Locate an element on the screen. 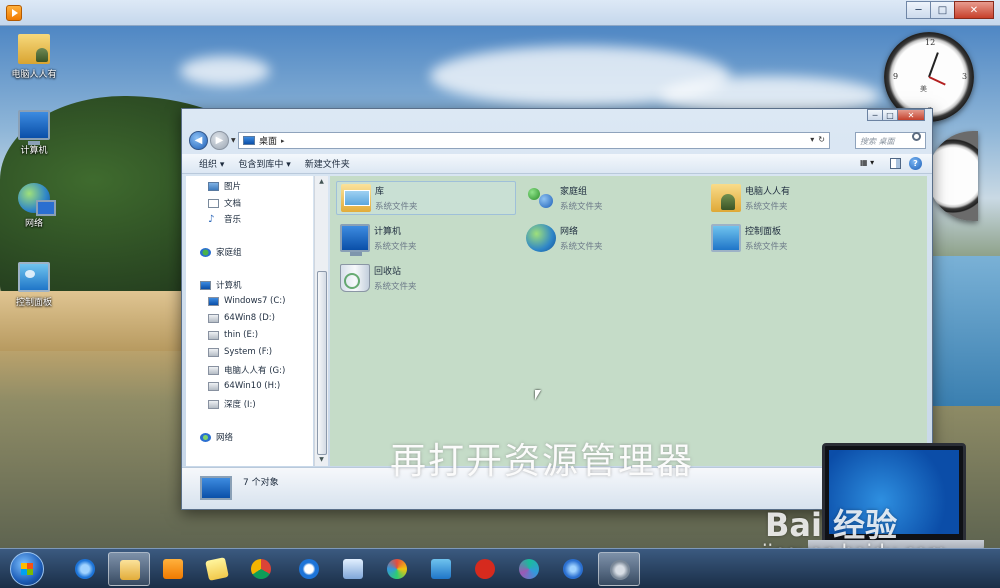 The width and height of the screenshot is (1000, 588). app-icon is located at coordinates (529, 569).